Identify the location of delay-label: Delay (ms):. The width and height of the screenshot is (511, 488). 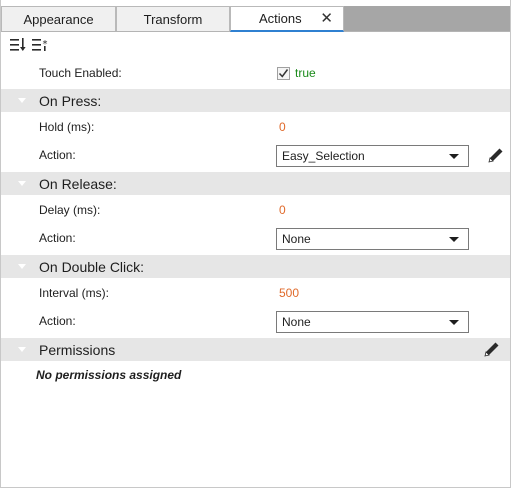
(70, 210).